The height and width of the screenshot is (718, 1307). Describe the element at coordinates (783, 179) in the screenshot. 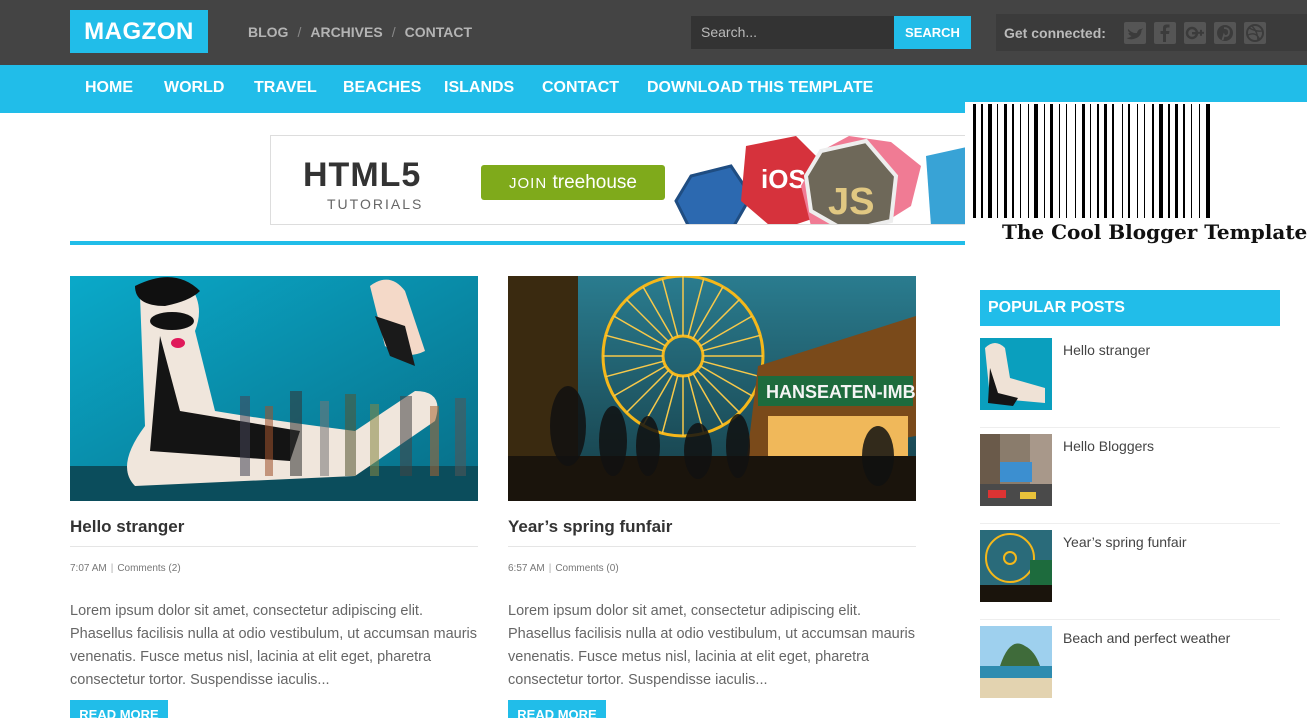

I see `badge-ios: iOS` at that location.